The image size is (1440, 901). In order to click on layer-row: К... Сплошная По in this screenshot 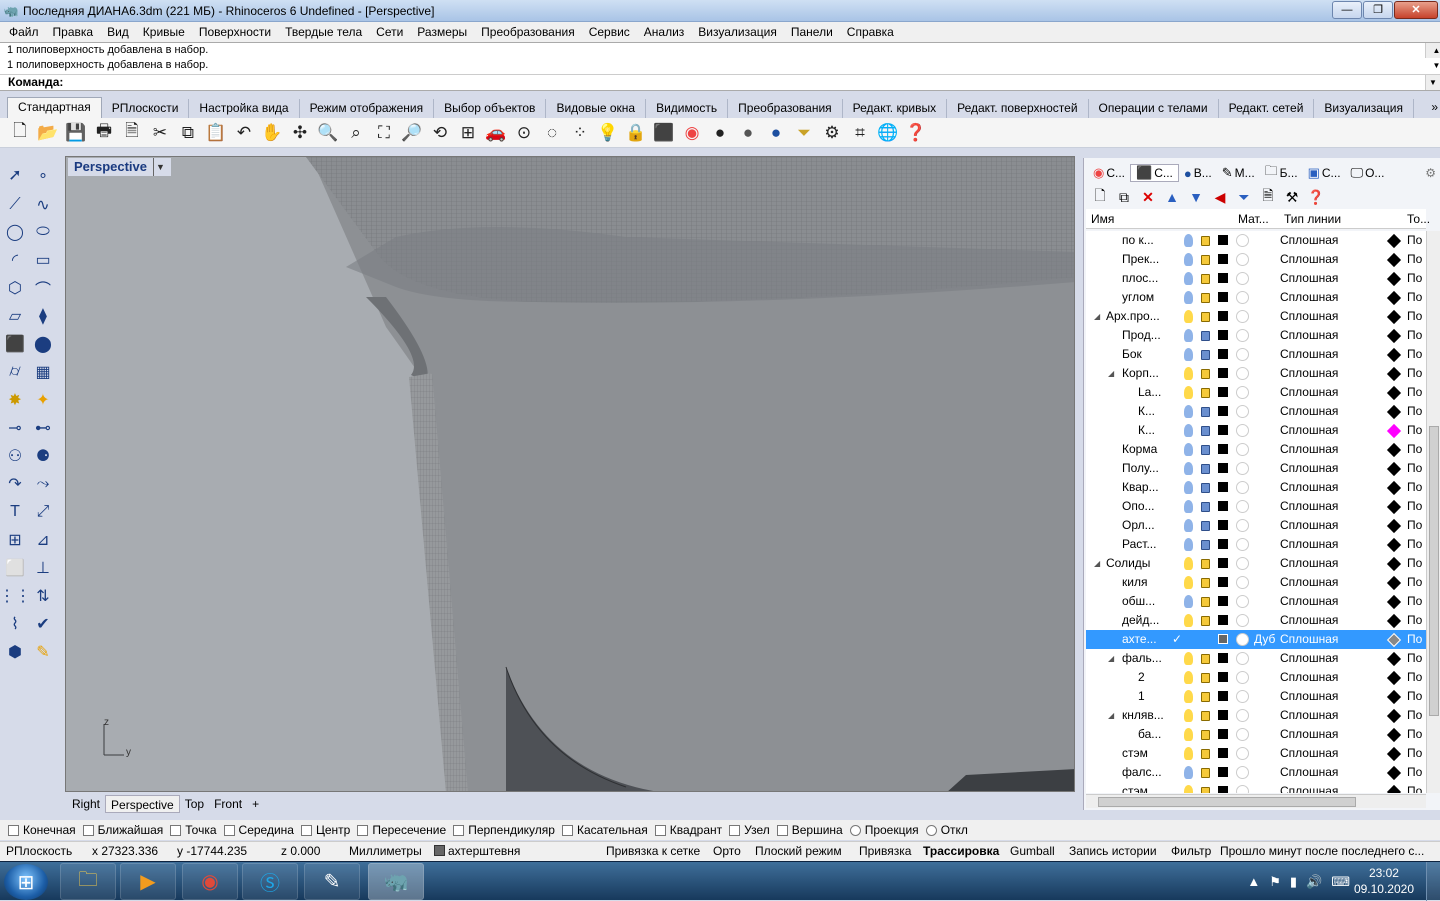, I will do `click(1256, 411)`.